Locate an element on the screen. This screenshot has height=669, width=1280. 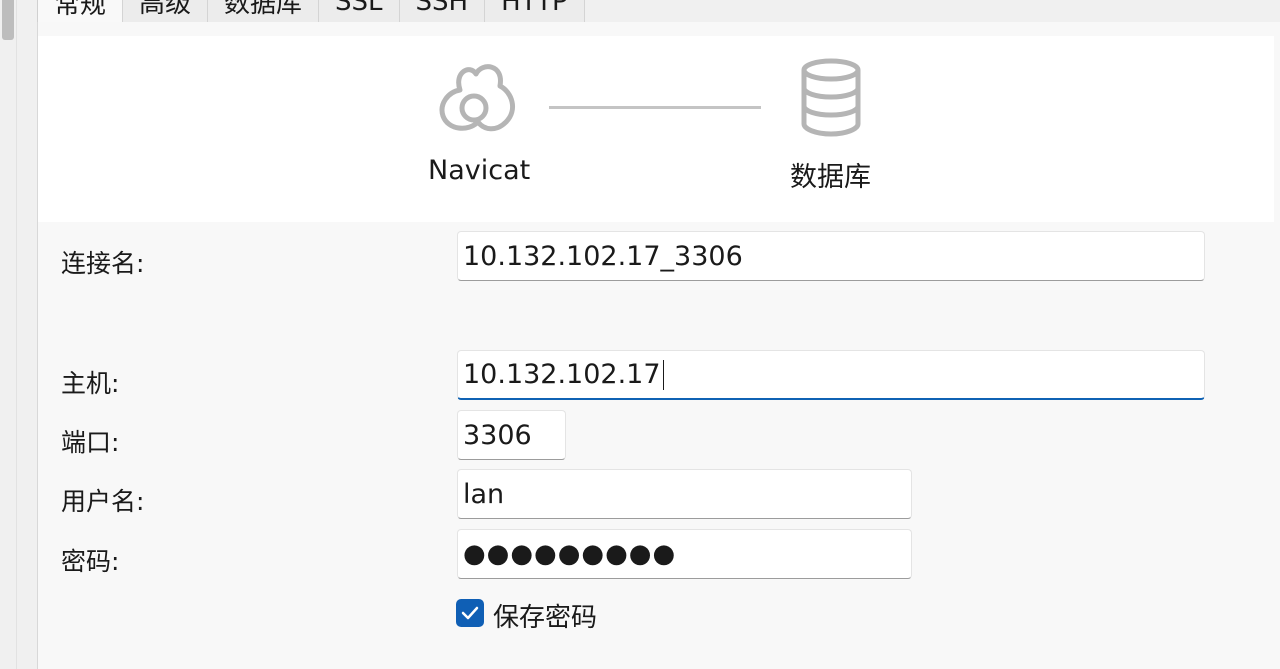
tab-bar: 常规 高级 数据库 SSL SSH HTTP is located at coordinates (311, 12).